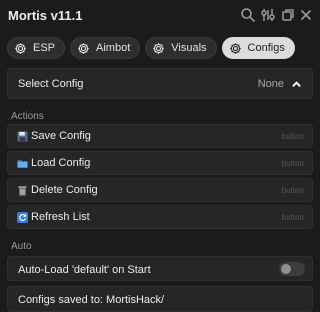 This screenshot has height=312, width=320. I want to click on tab-bar: ESP Aimbot Visuals Configs, so click(151, 48).